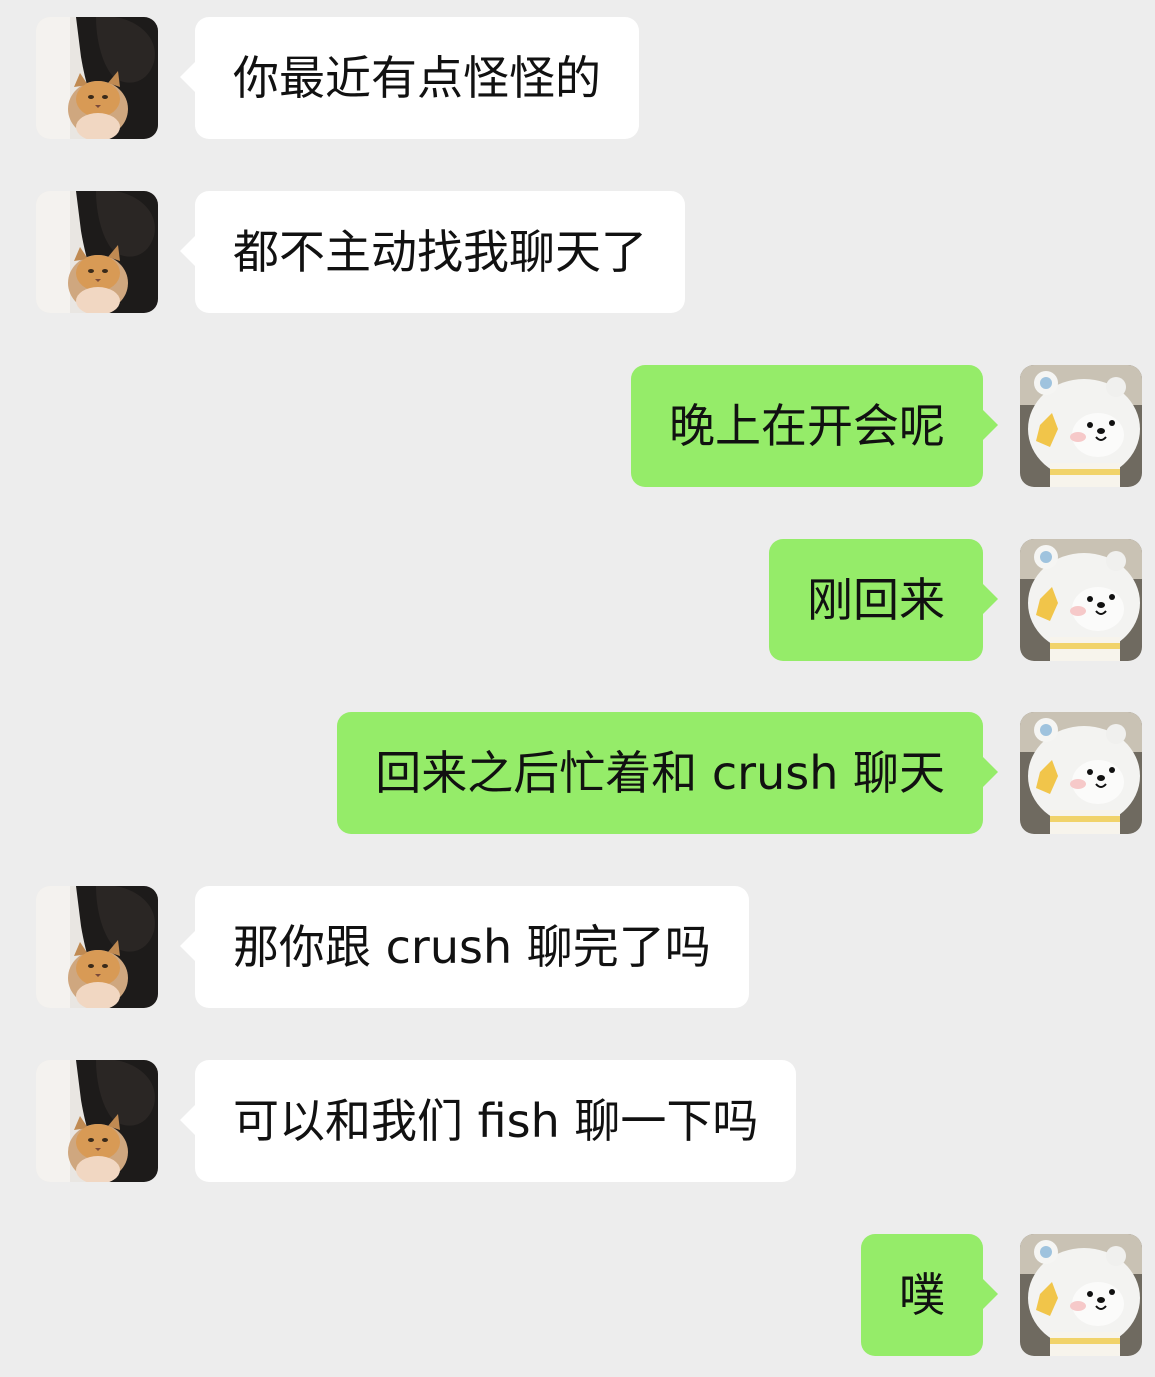 This screenshot has width=1155, height=1377. I want to click on message-bubble: 那你跟 crush 聊完了吗, so click(464, 947).